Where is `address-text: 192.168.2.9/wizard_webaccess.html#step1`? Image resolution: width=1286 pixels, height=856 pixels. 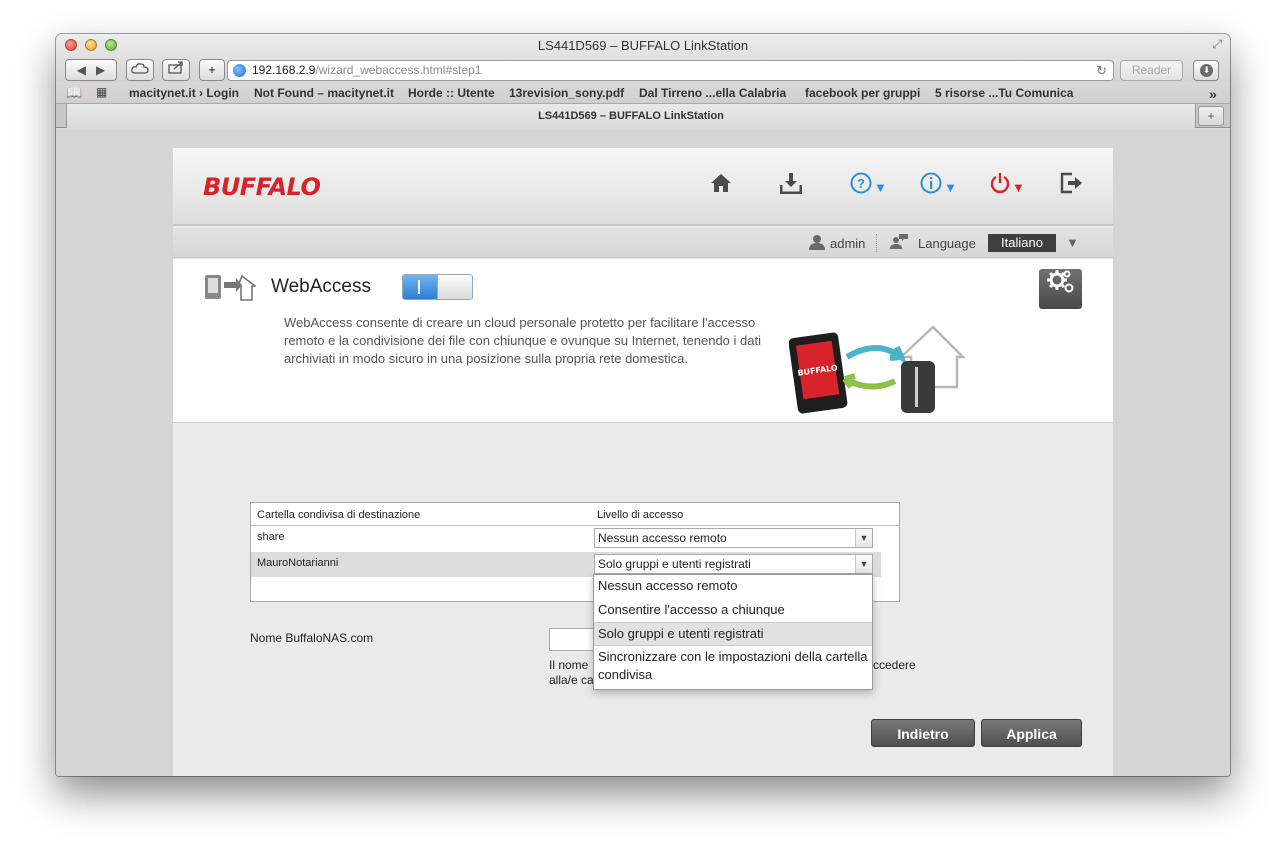
address-text: 192.168.2.9/wizard_webaccess.html#step1 is located at coordinates (366, 70).